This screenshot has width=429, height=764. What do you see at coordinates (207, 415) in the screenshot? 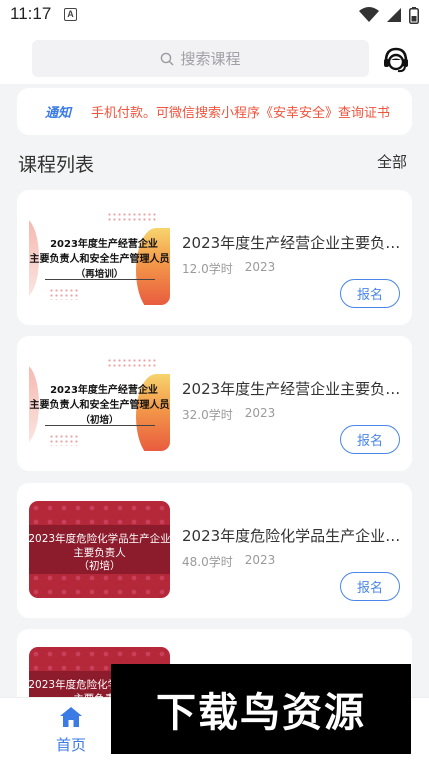
I see `course-hours: 32.0学时` at bounding box center [207, 415].